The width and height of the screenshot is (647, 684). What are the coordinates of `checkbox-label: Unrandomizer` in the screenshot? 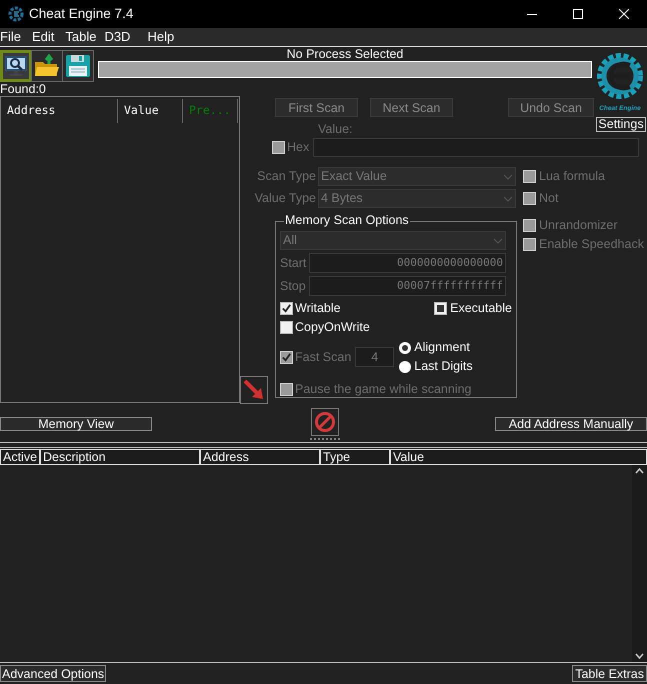 It's located at (578, 225).